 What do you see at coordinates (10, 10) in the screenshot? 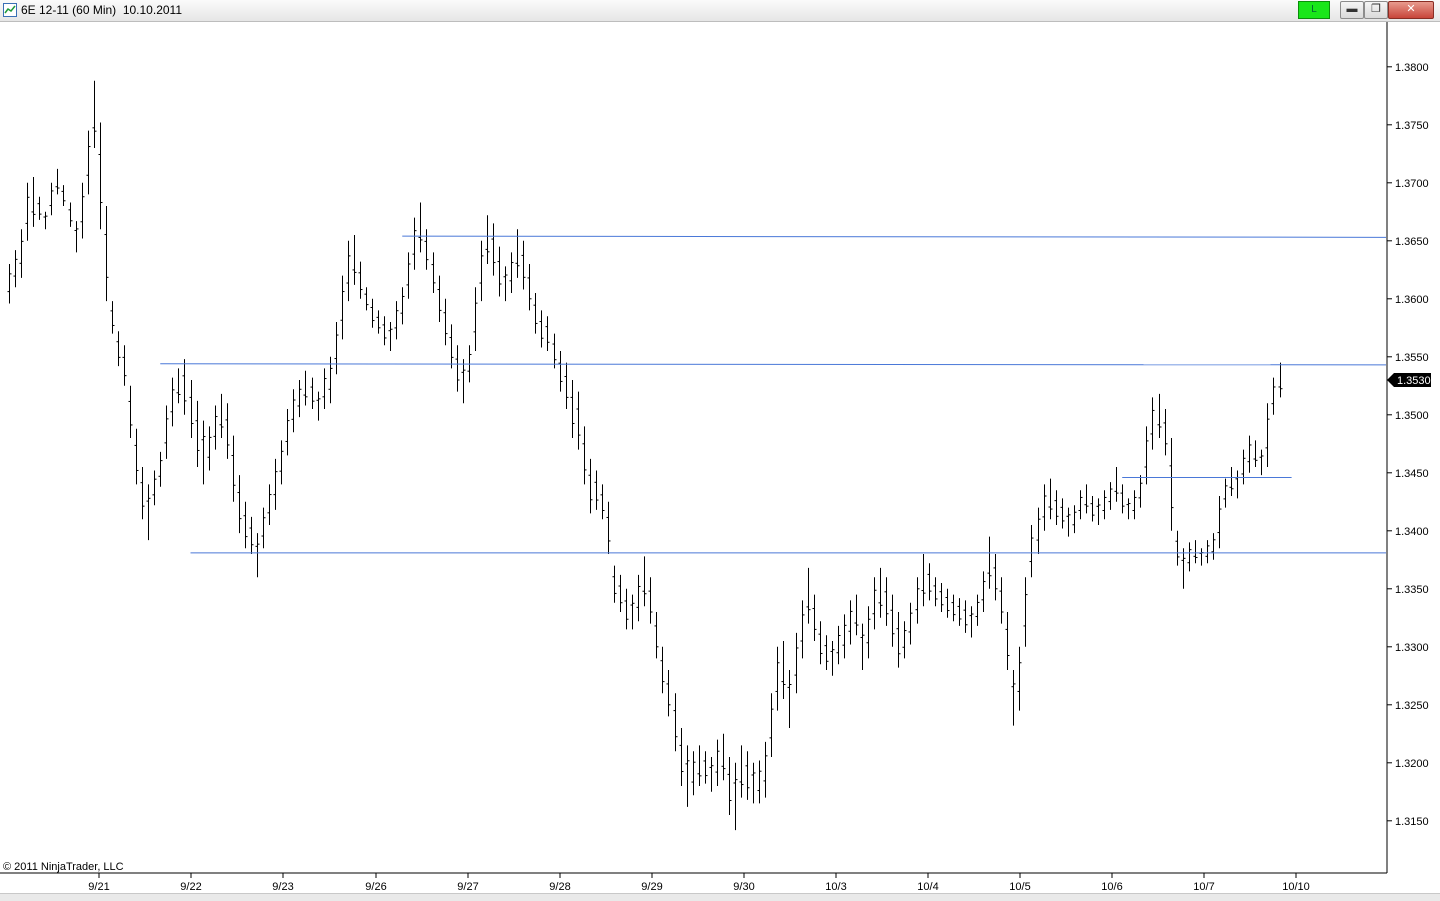
I see `chart-app-icon` at bounding box center [10, 10].